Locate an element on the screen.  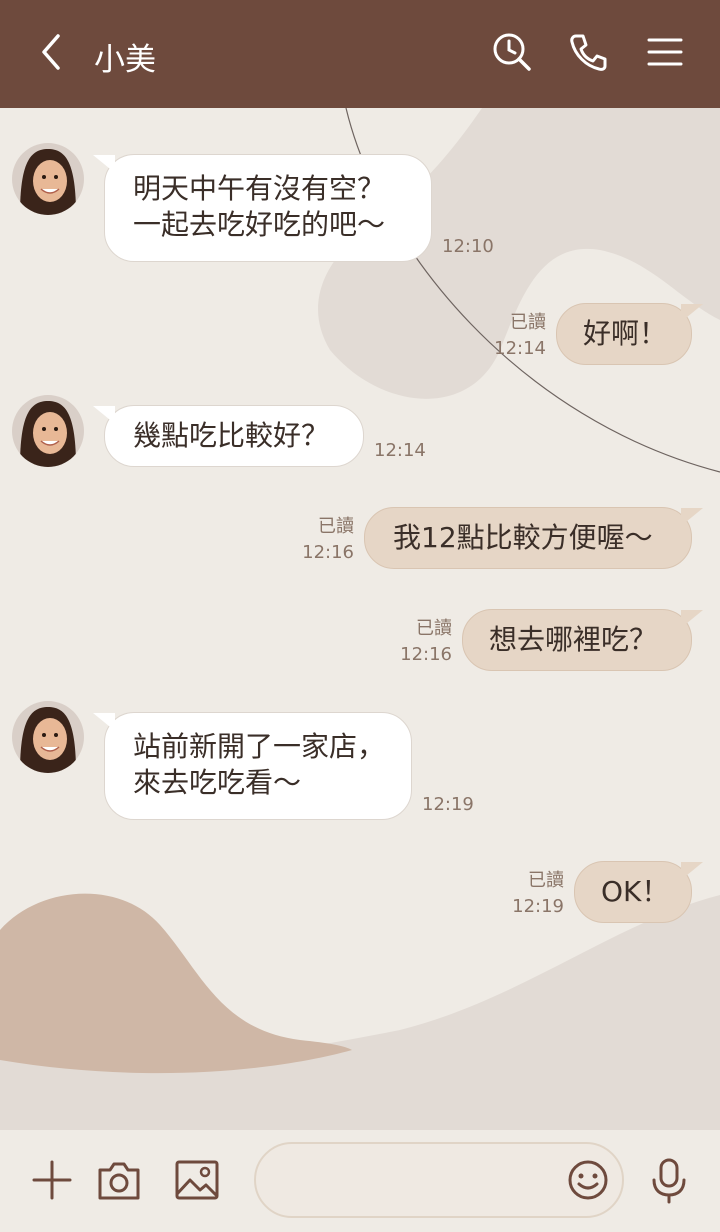
search-icon is located at coordinates (512, 52).